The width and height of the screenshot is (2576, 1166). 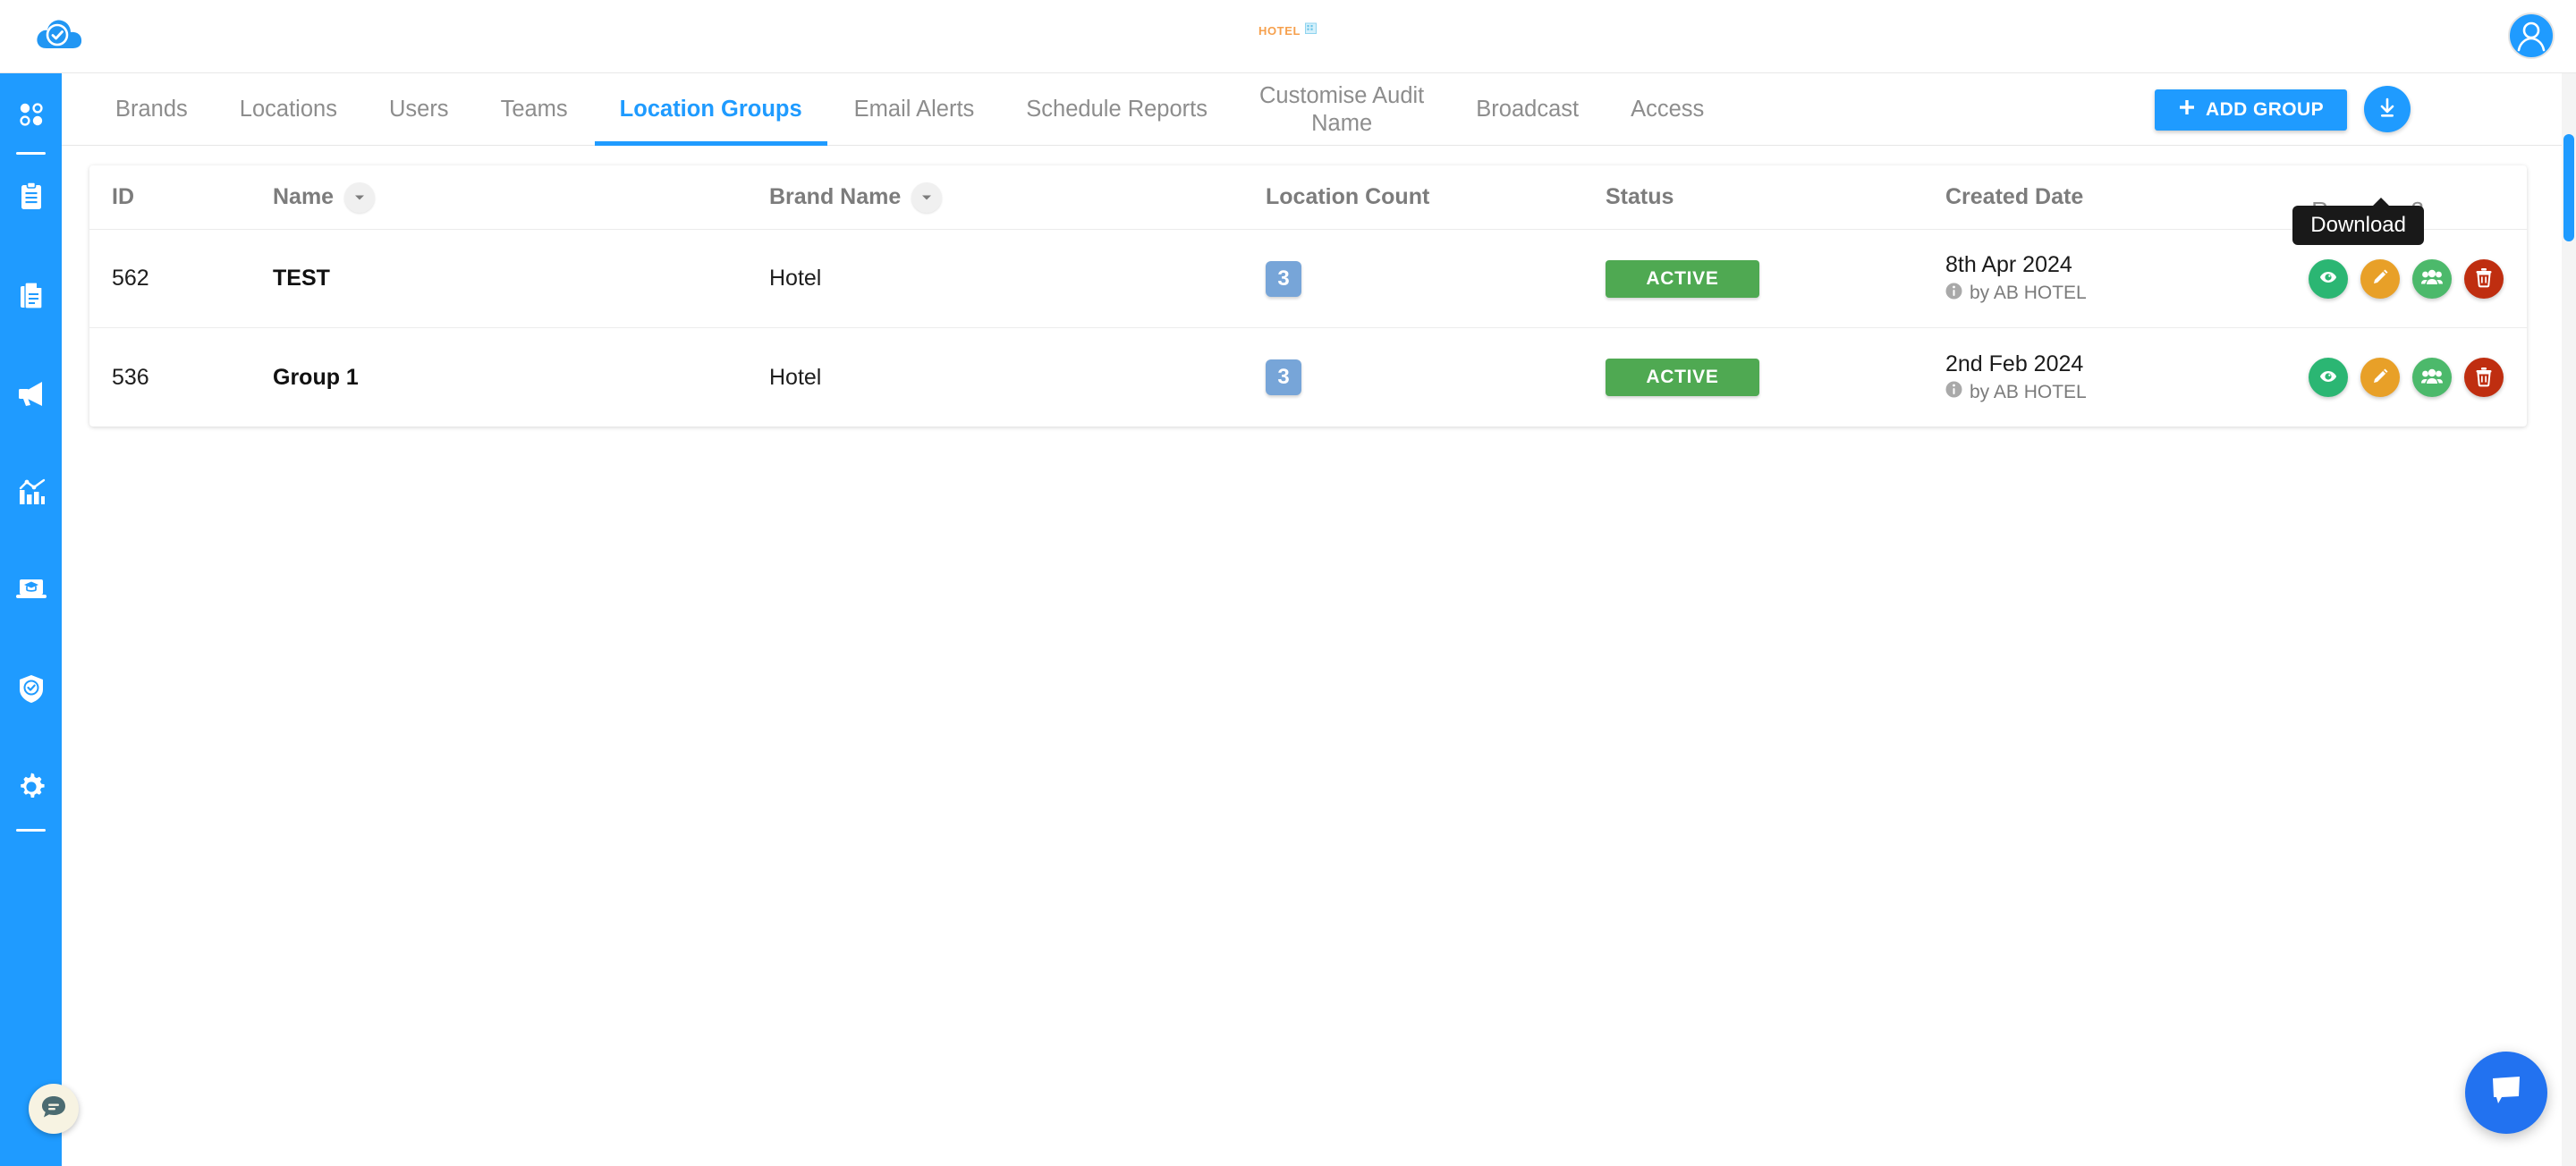 I want to click on tab-location-groups: Location Groups, so click(x=711, y=109).